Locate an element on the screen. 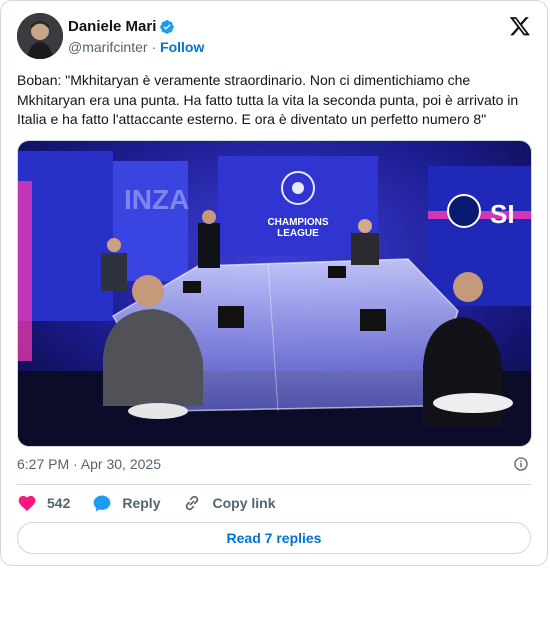 The width and height of the screenshot is (550, 641). like-count: 542 is located at coordinates (59, 503).